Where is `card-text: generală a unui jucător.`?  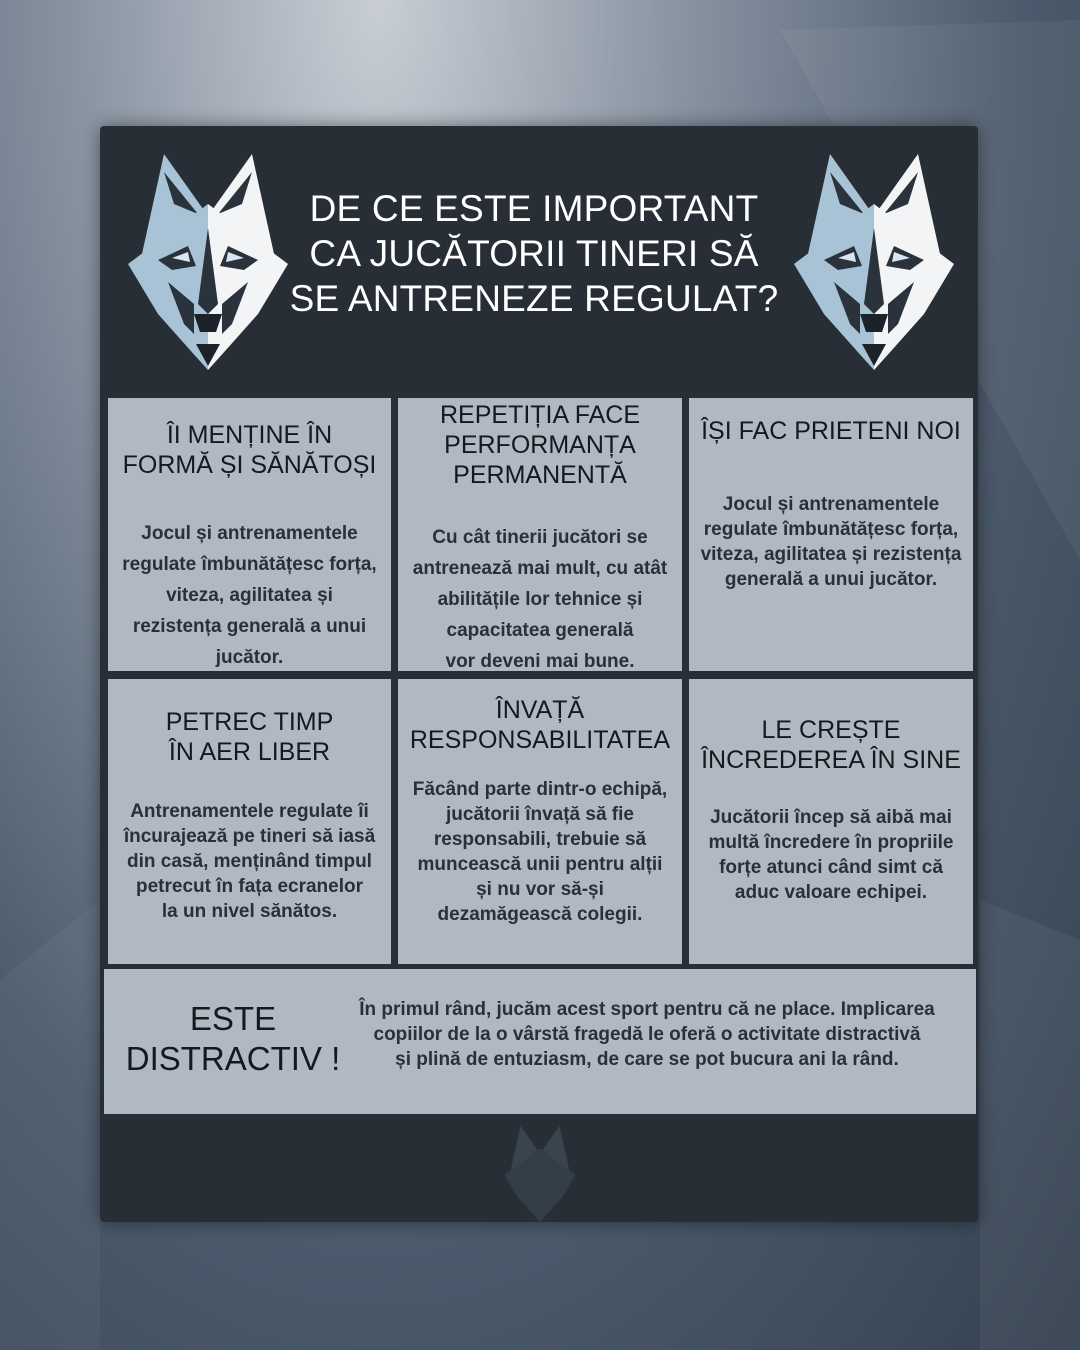 card-text: generală a unui jucător. is located at coordinates (831, 579).